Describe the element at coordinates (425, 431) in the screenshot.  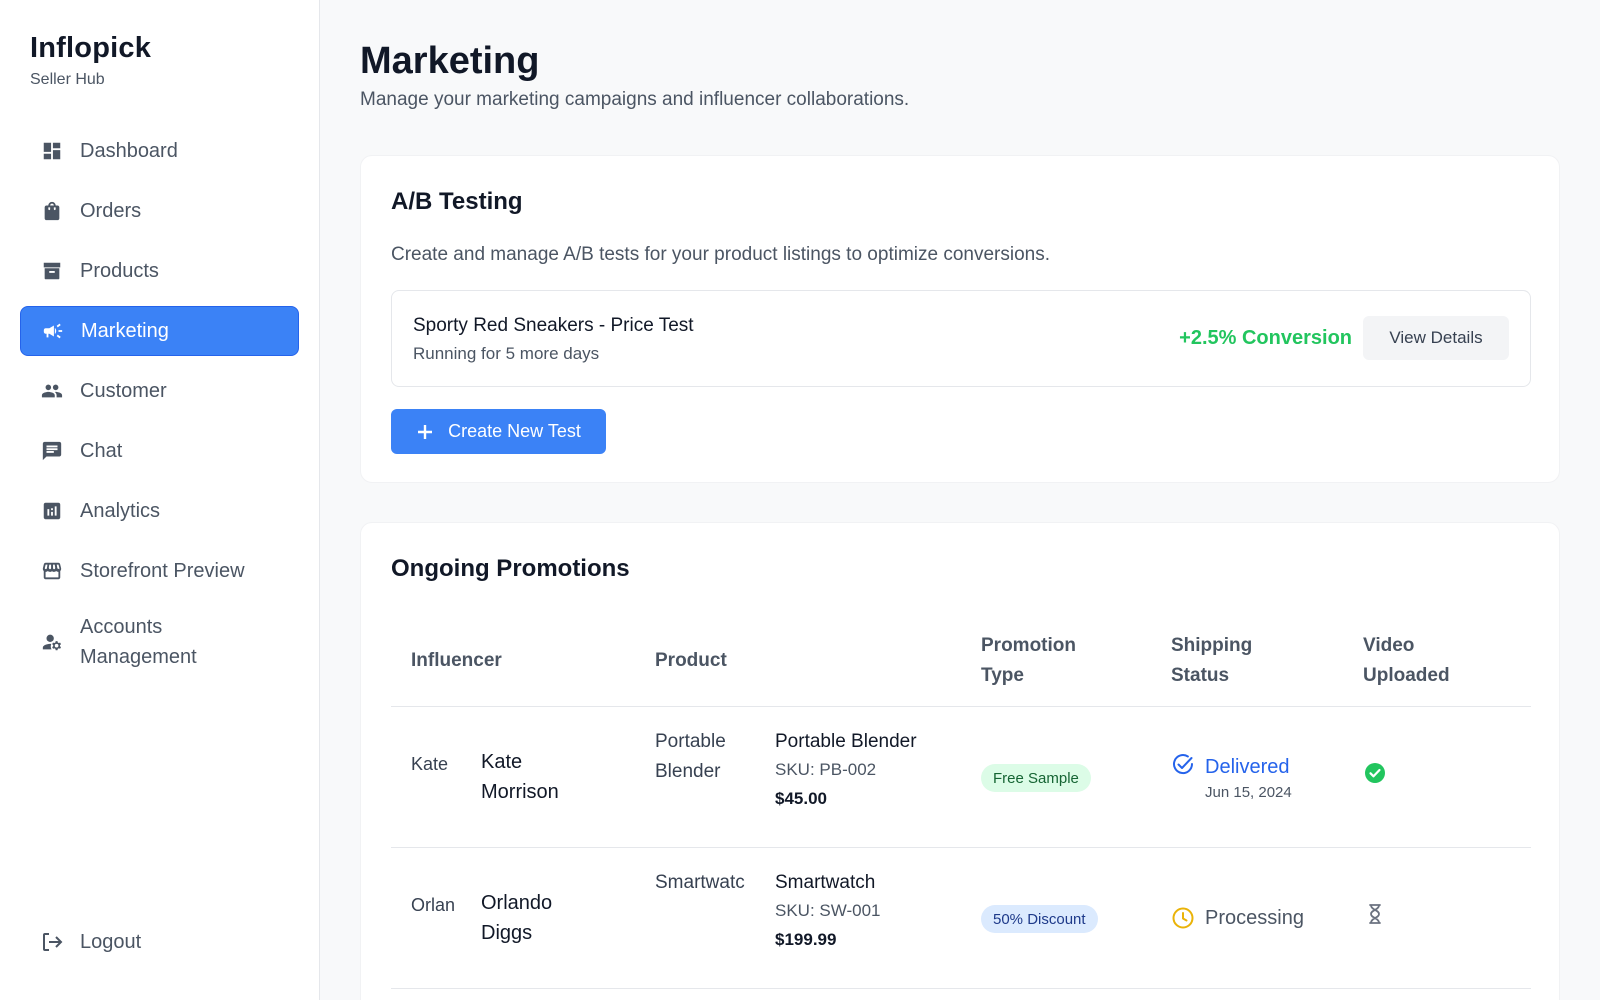
I see `plus-icon` at that location.